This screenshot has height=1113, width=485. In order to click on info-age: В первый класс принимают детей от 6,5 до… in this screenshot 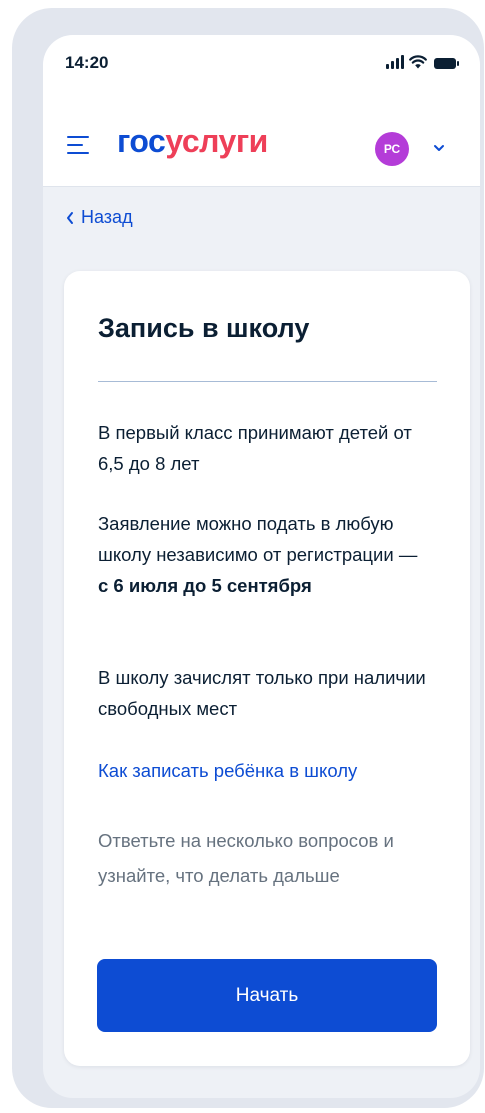, I will do `click(255, 448)`.